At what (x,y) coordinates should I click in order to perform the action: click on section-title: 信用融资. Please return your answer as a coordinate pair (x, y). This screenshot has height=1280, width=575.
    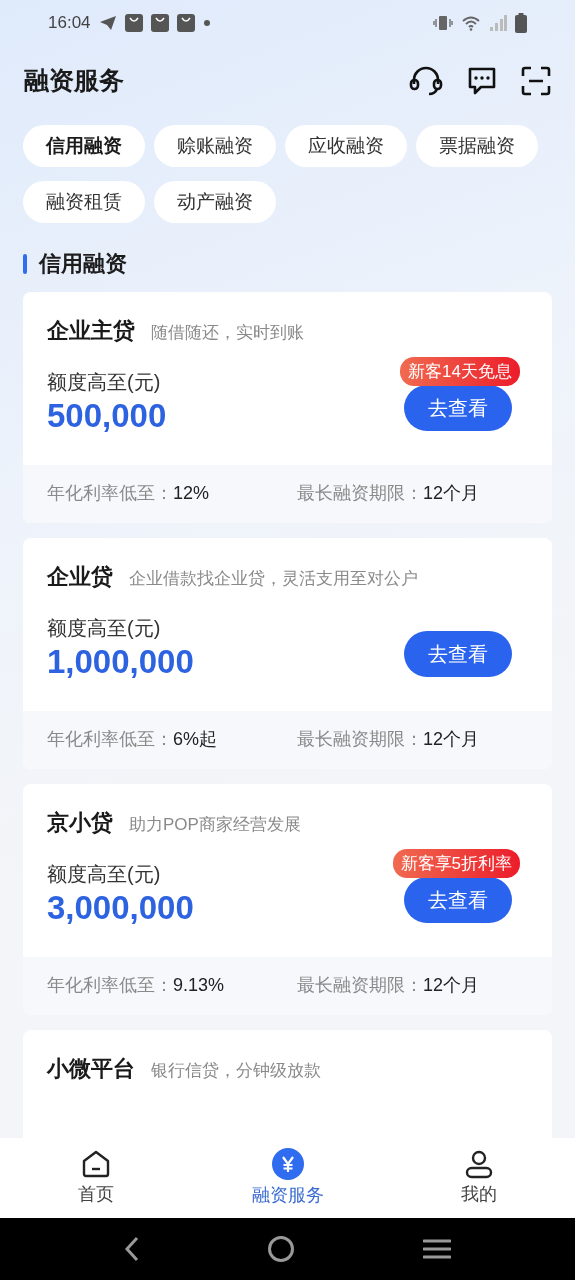
    Looking at the image, I should click on (83, 264).